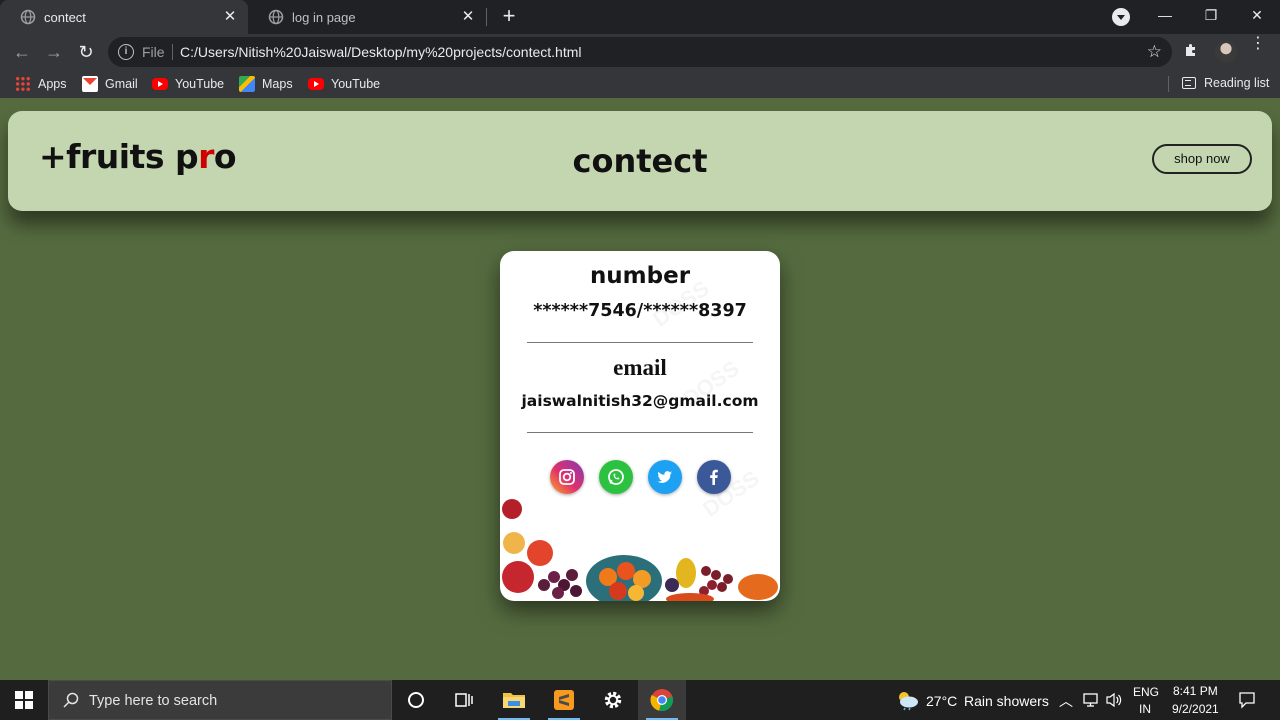 Image resolution: width=1280 pixels, height=720 pixels. I want to click on tab-strip: contect ✕ log in page ✕ + — ❐ ✕, so click(640, 17).